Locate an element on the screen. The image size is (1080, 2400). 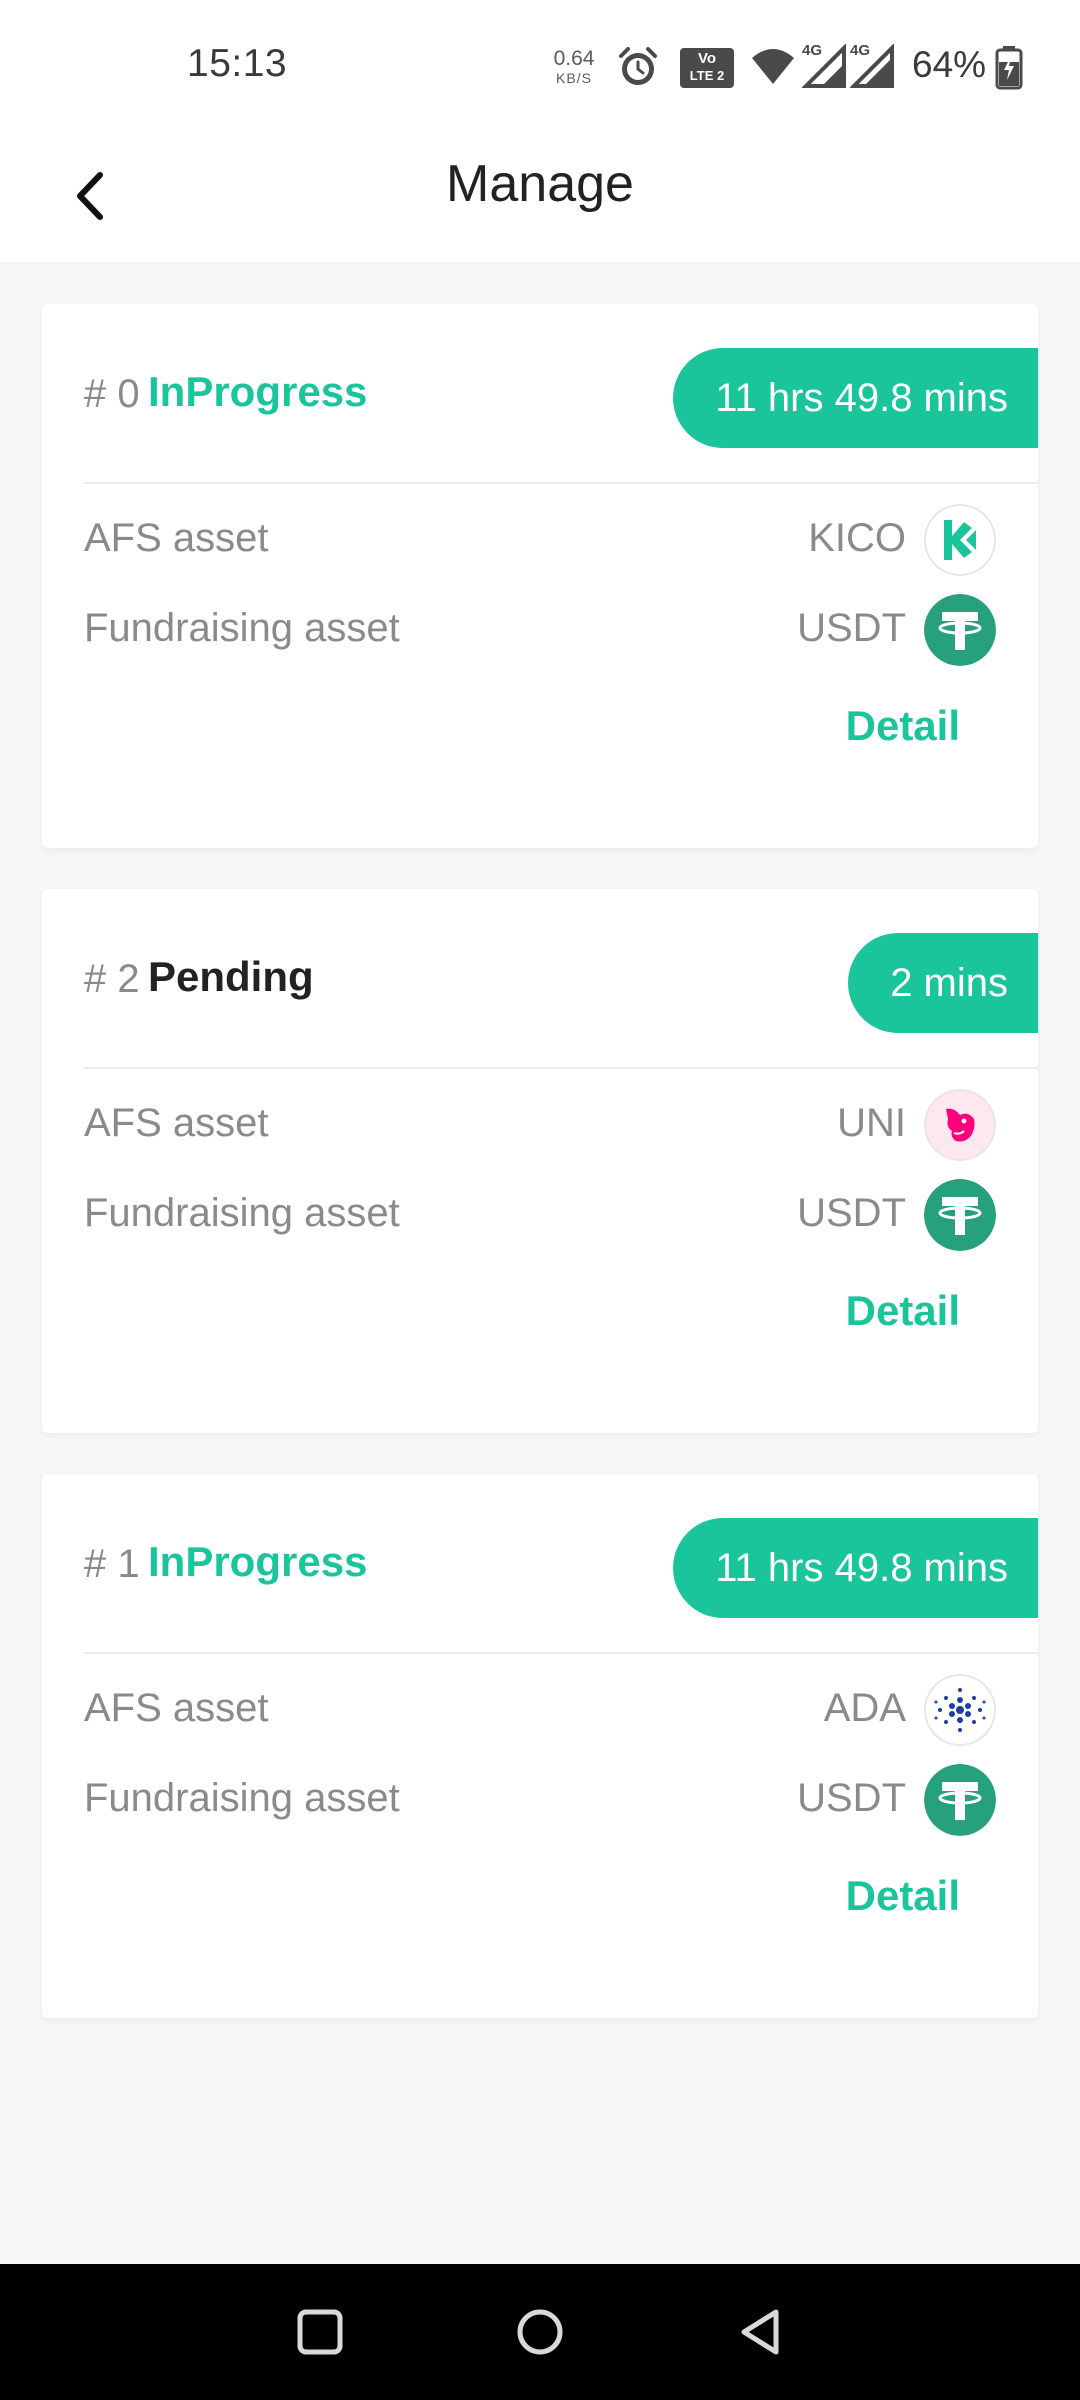
app-header: Manage is located at coordinates (540, 199).